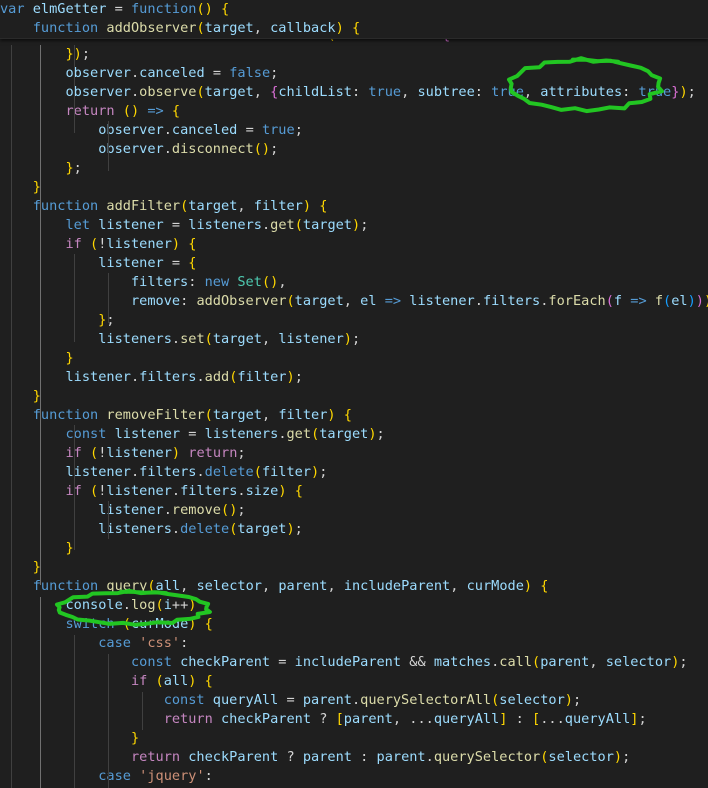  I want to click on code-line-12: filters: new Set(),, so click(354, 282).